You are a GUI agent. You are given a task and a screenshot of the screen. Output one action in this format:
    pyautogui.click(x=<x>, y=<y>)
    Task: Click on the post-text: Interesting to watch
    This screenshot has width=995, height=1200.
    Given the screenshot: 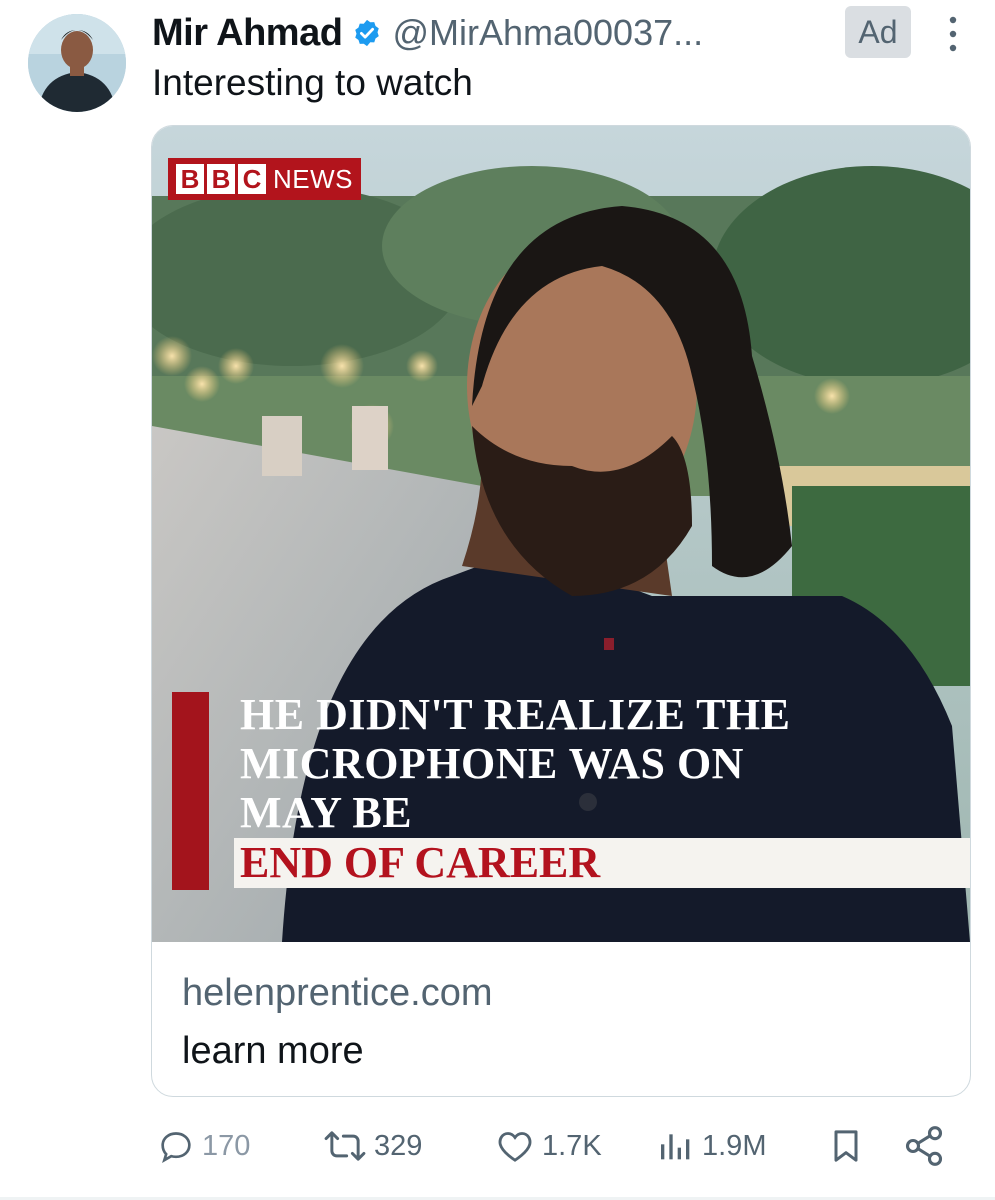 What is the action you would take?
    pyautogui.click(x=312, y=82)
    